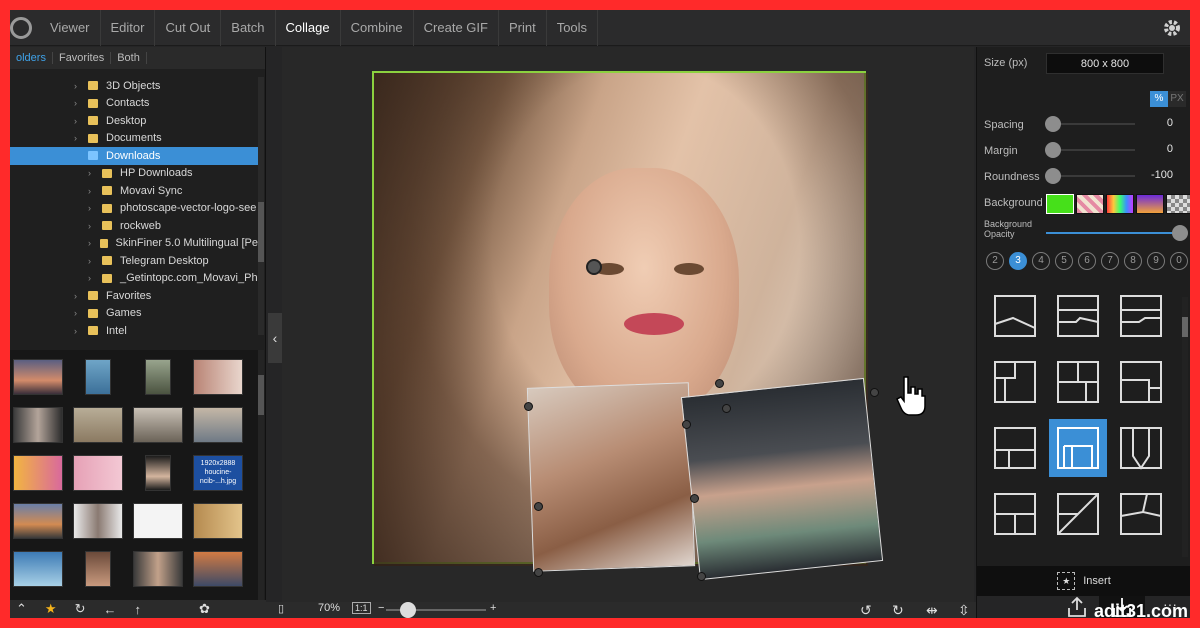 This screenshot has height=628, width=1200. Describe the element at coordinates (1090, 124) in the screenshot. I see `spacing-slider` at that location.